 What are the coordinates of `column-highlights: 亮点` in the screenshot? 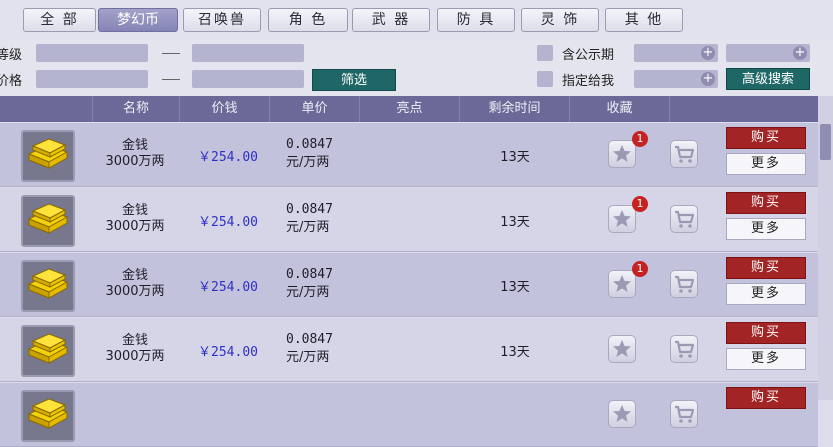 It's located at (410, 109).